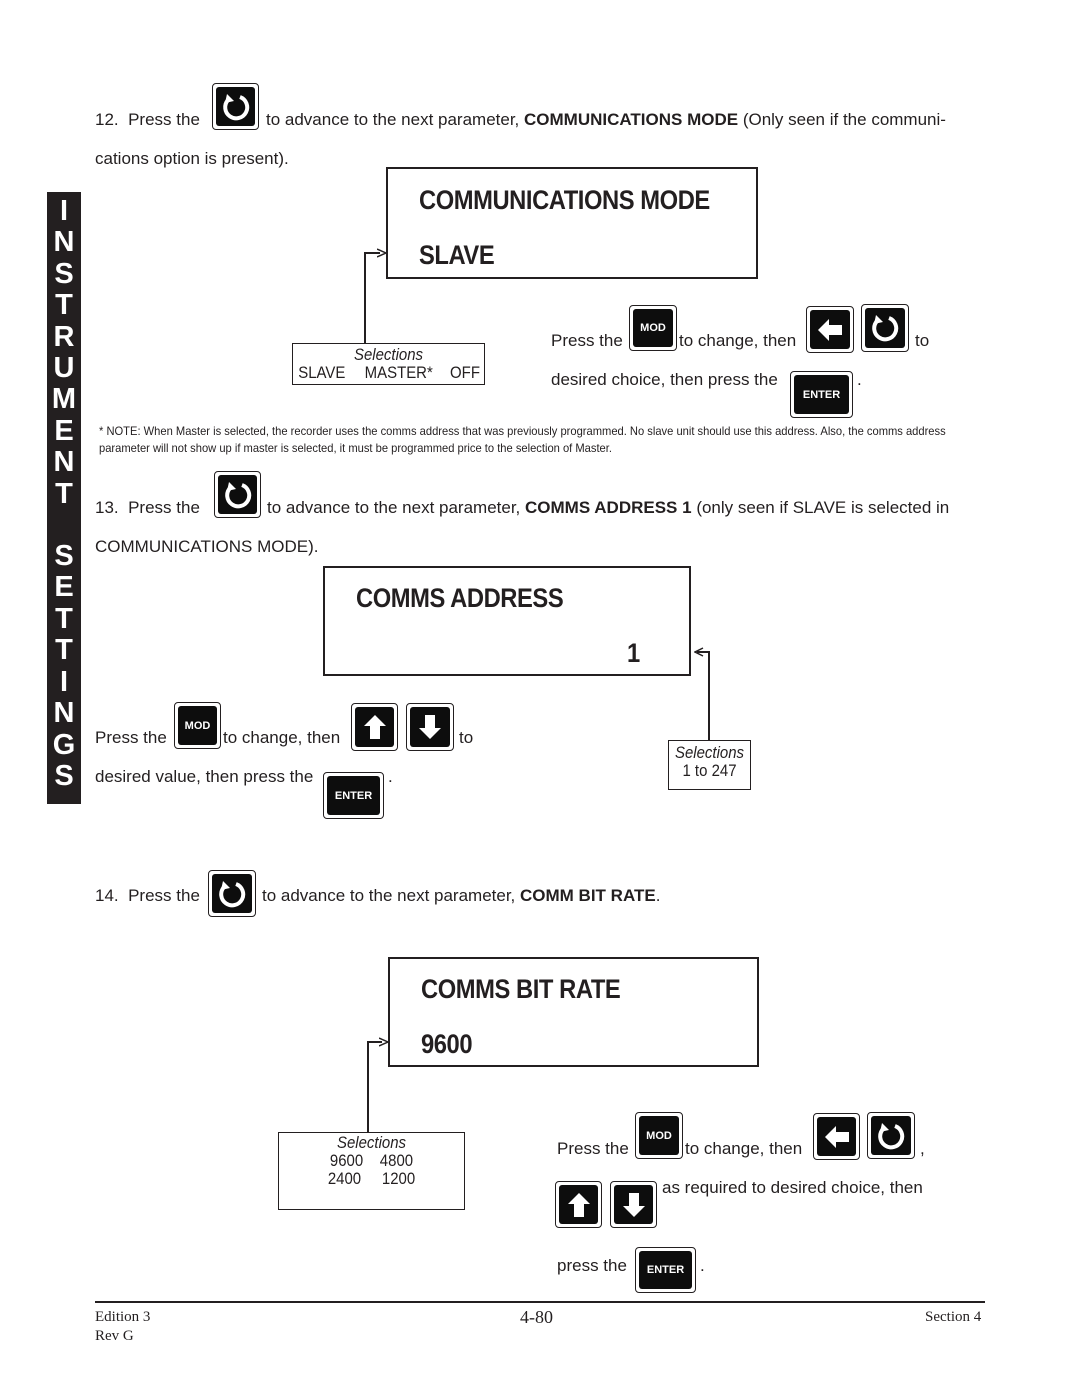 The height and width of the screenshot is (1397, 1080). I want to click on selections-box: Selections SLAVE MASTER* OFF, so click(388, 364).